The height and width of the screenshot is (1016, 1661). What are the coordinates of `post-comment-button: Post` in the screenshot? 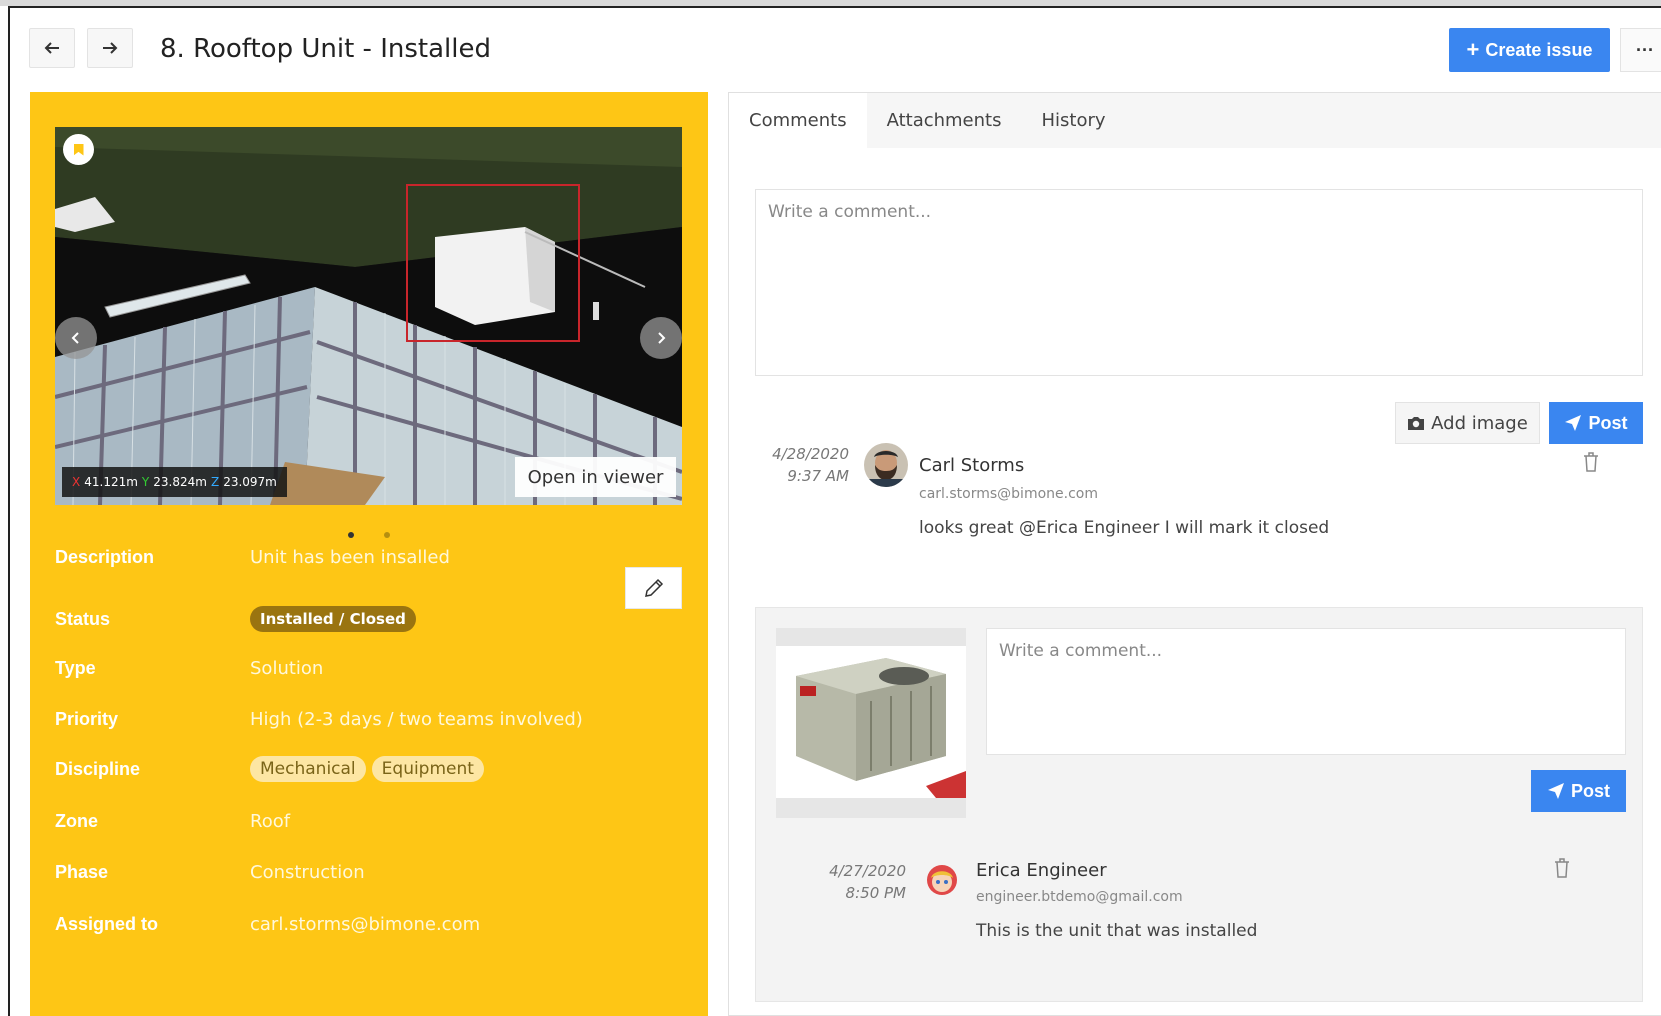 It's located at (1596, 423).